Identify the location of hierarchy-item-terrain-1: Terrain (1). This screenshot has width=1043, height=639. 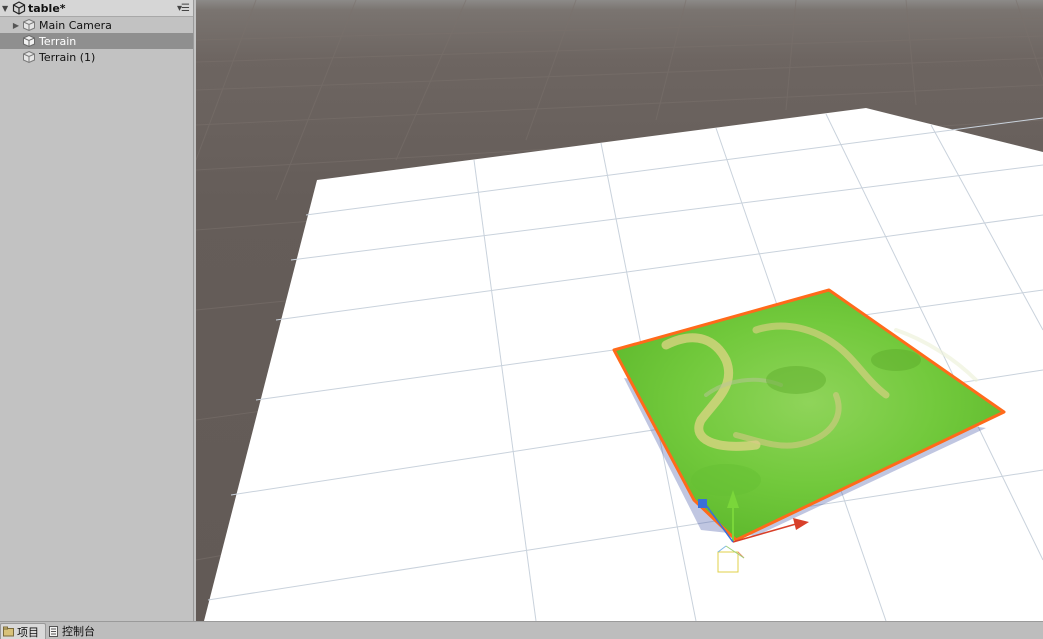
(96, 57).